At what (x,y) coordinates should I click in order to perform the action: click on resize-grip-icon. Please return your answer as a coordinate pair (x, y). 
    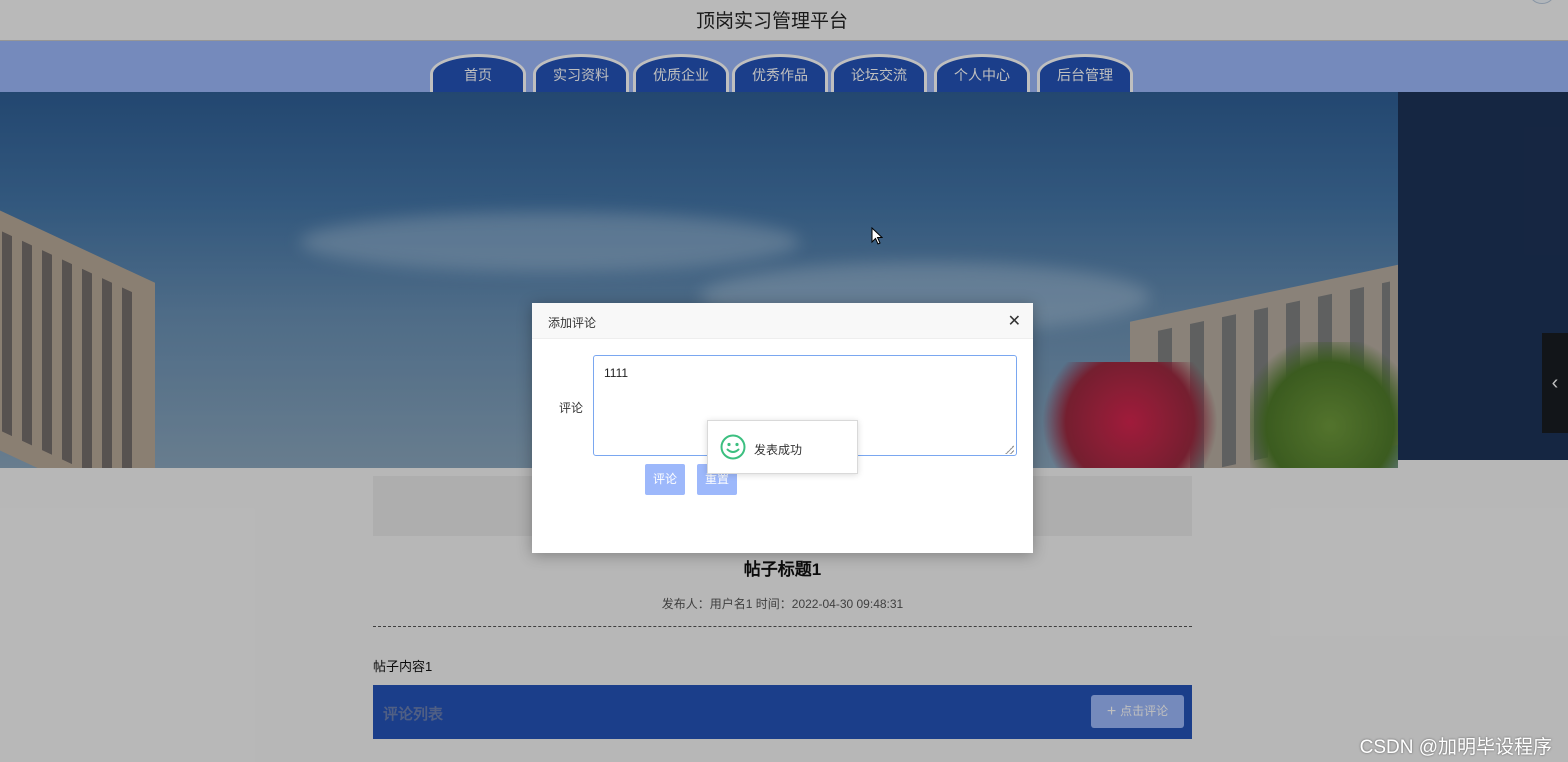
    Looking at the image, I should click on (1009, 449).